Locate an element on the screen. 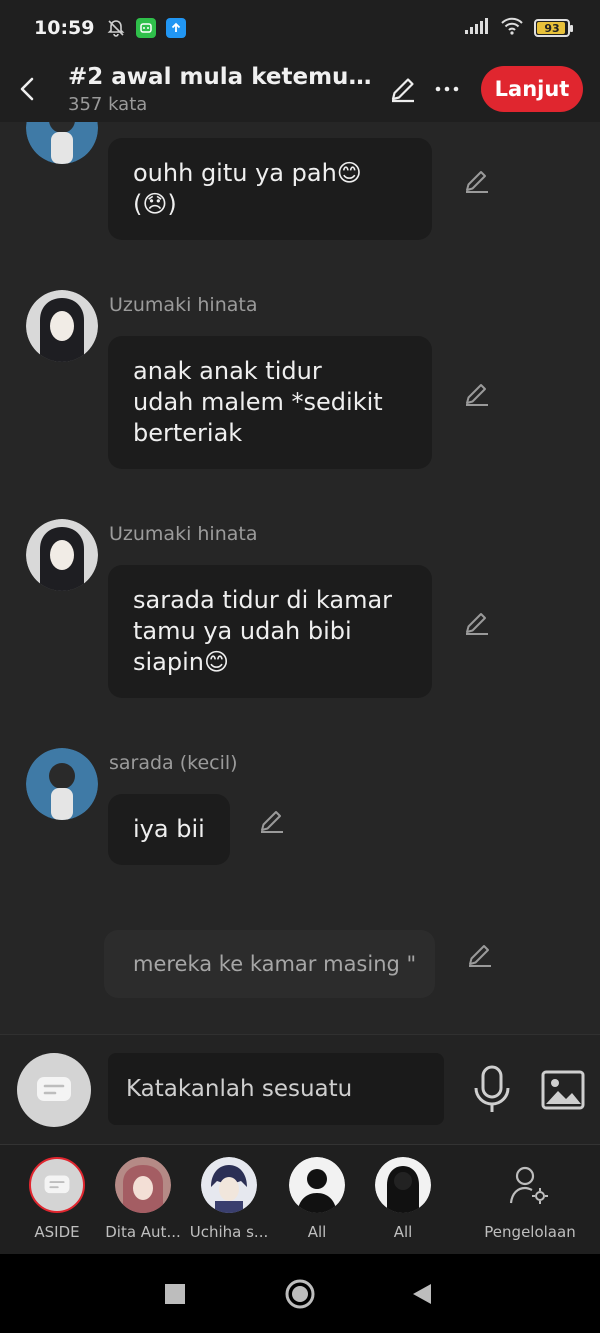 This screenshot has height=1333, width=600. battery-icon: 93 is located at coordinates (553, 28).